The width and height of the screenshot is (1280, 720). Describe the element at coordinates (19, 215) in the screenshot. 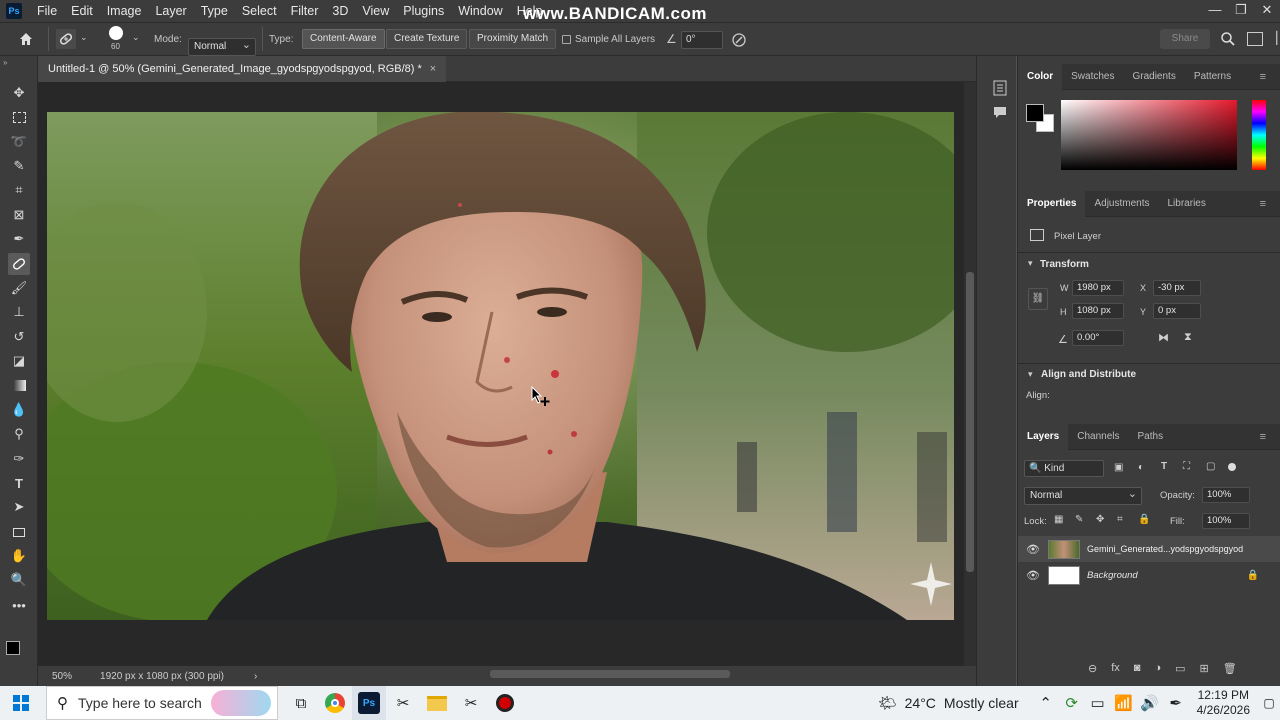

I see `frame-tool-icon: ⊠` at that location.